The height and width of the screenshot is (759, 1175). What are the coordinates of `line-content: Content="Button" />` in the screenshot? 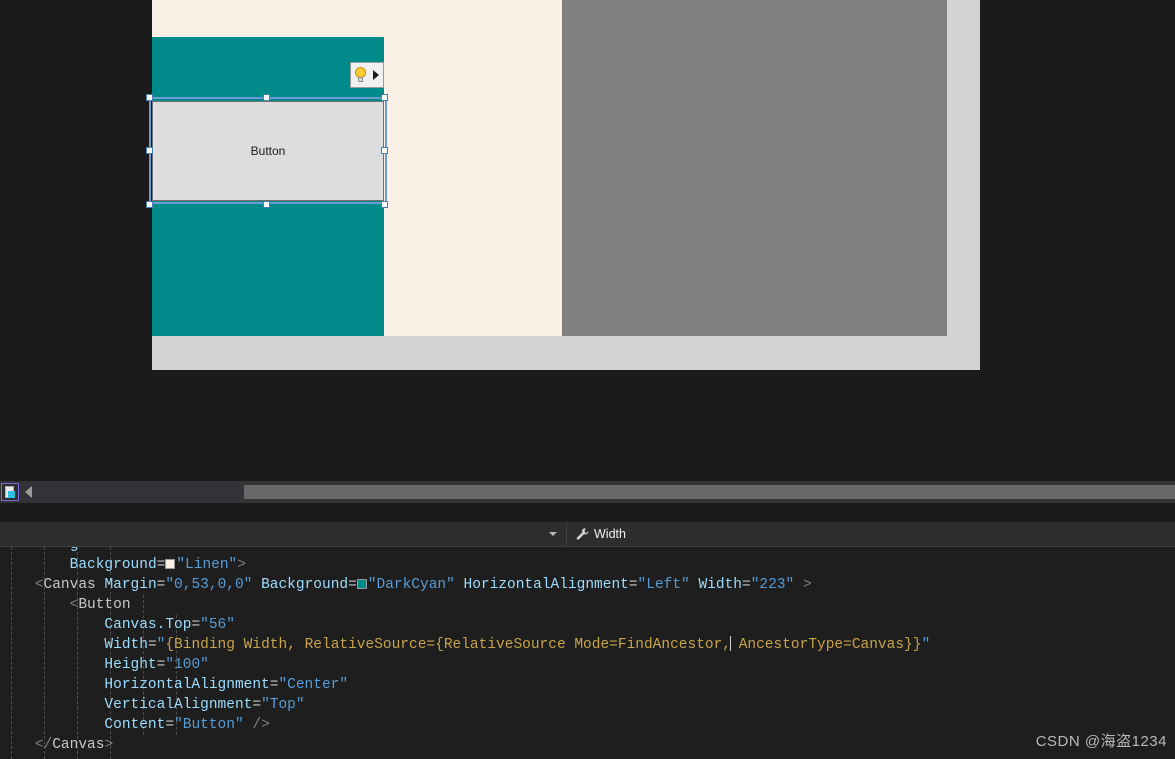 It's located at (587, 725).